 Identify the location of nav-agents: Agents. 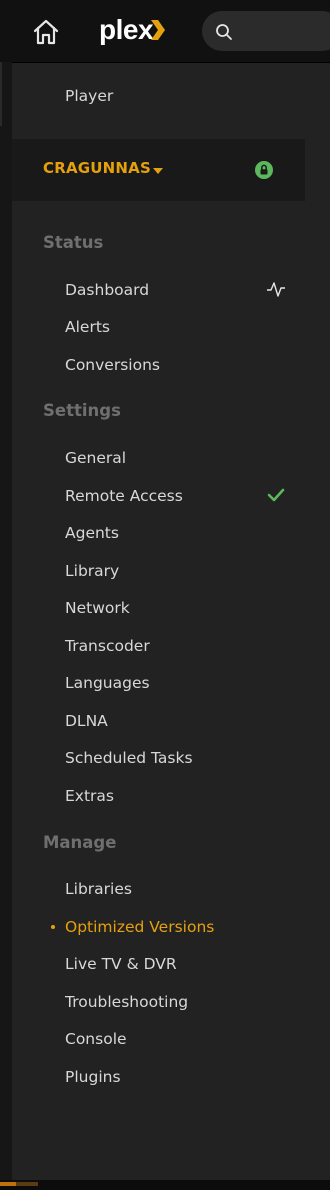
(92, 533).